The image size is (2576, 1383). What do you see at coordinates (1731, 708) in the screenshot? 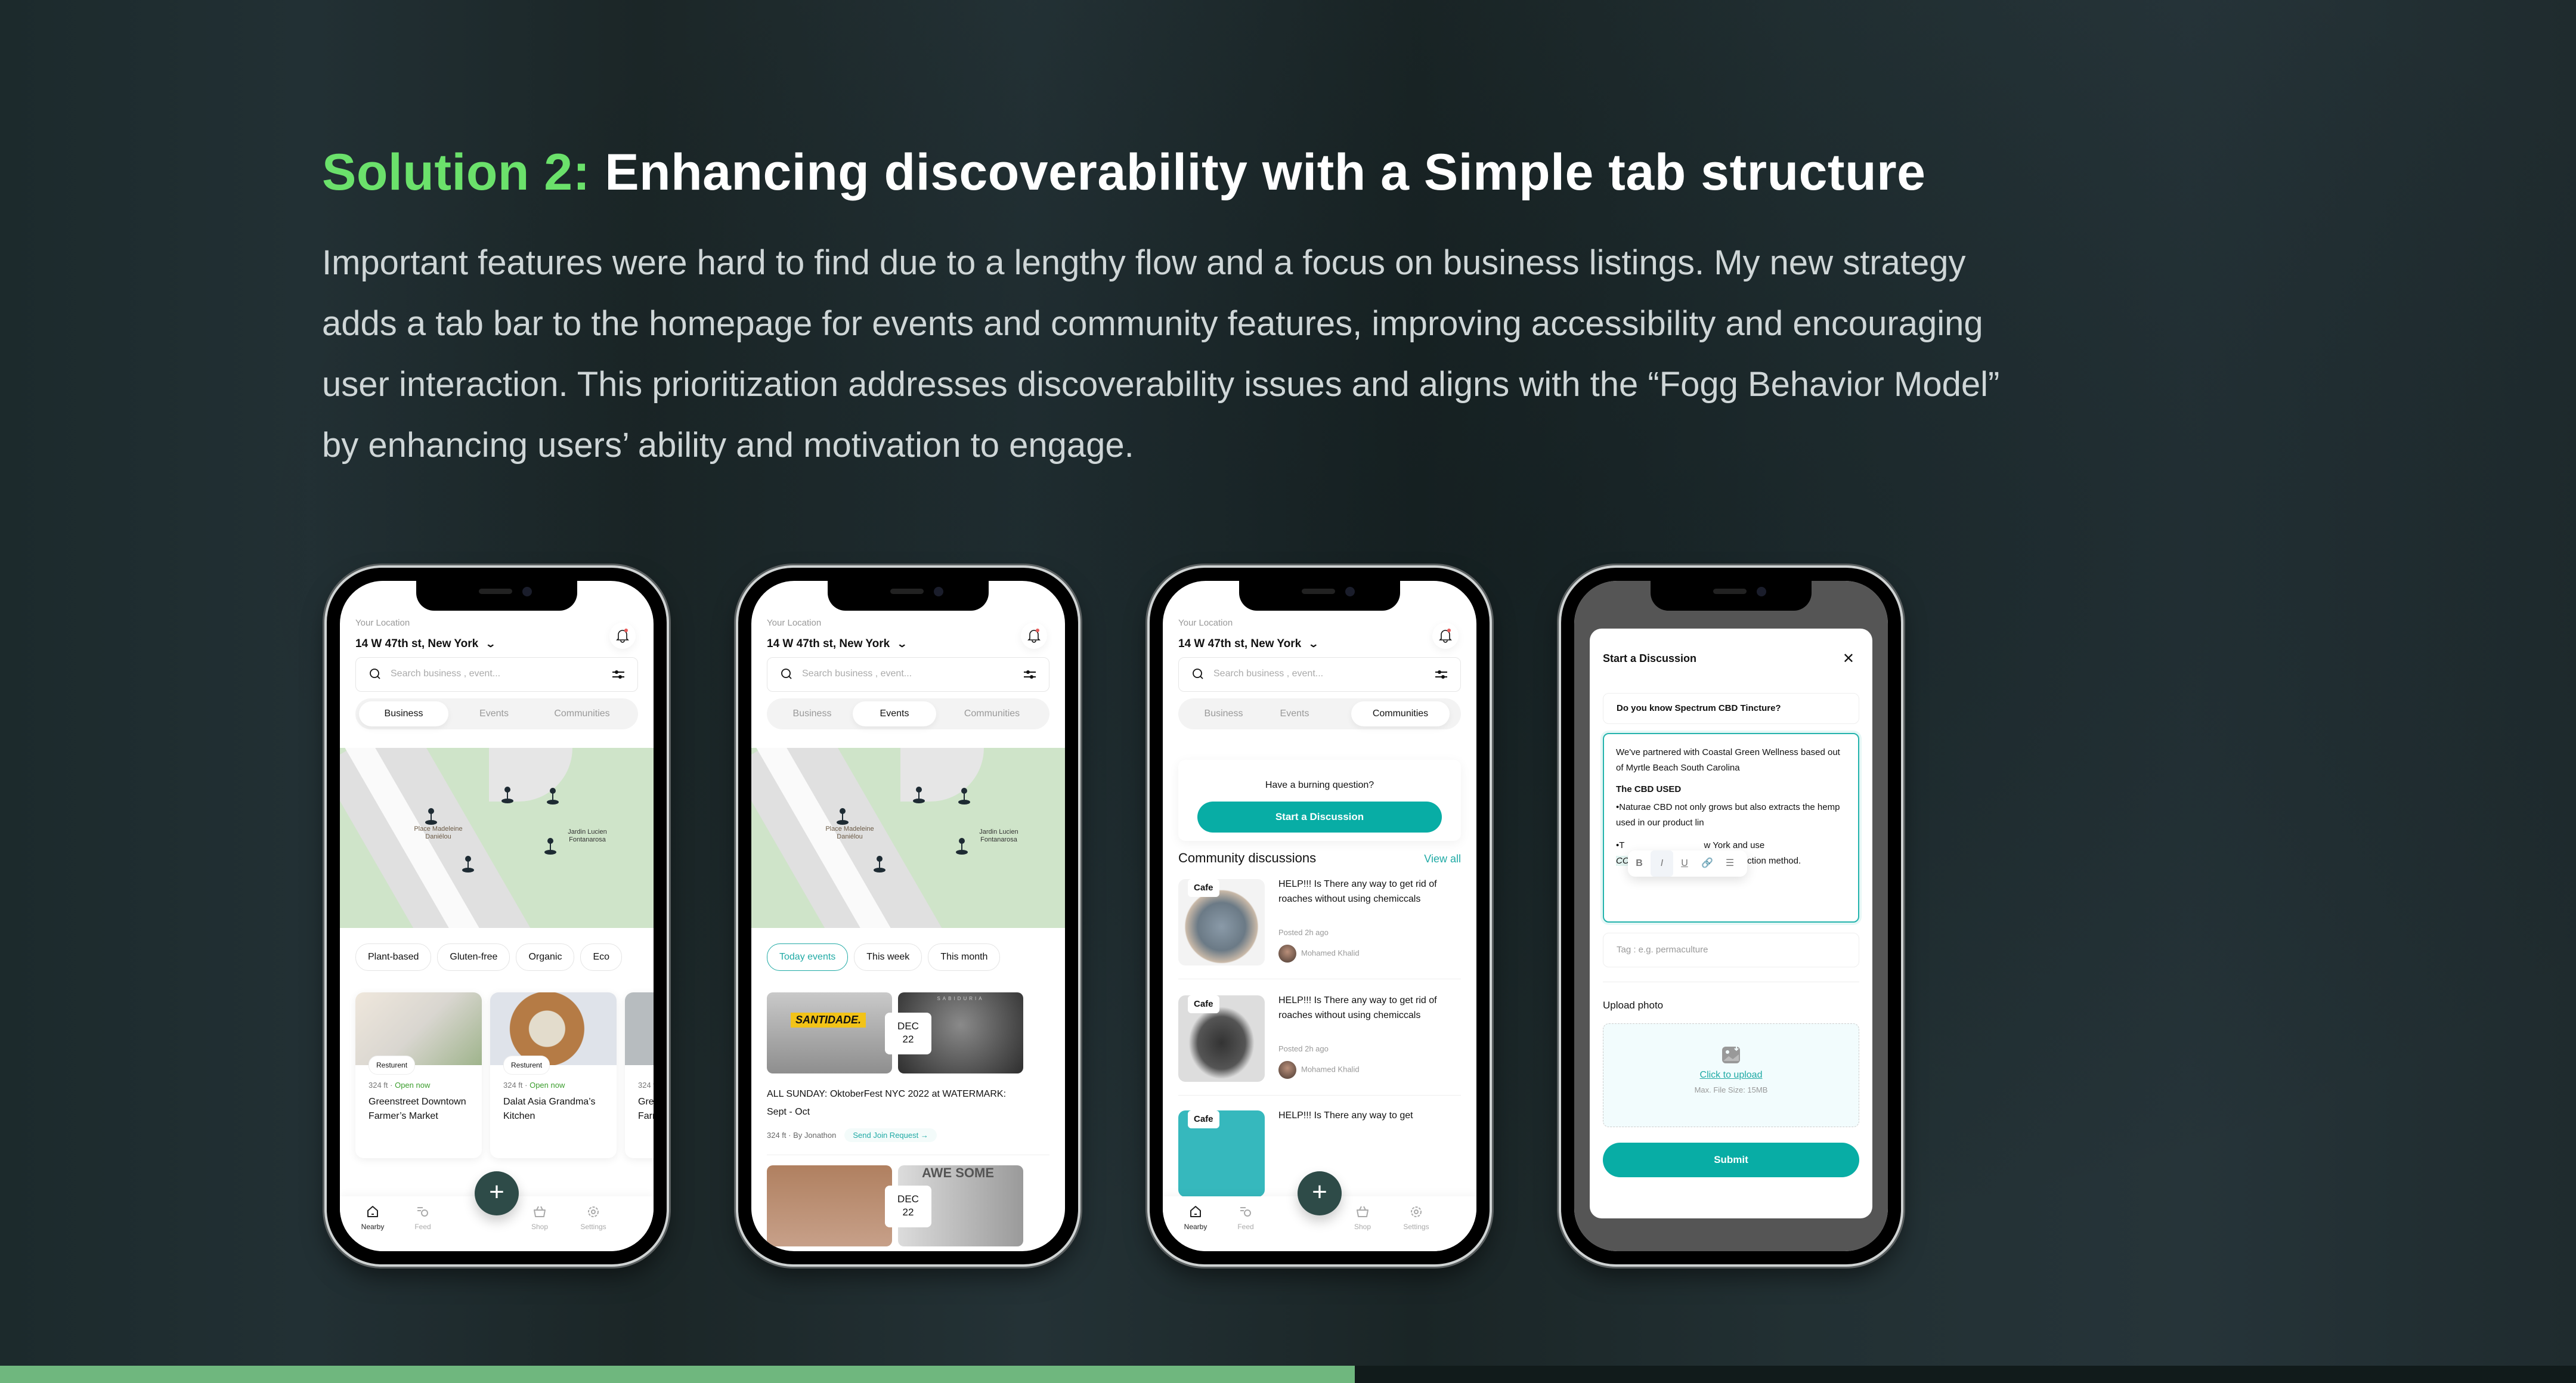
I see `subject-field: Do you know Spectrum CBD Tincture?` at bounding box center [1731, 708].